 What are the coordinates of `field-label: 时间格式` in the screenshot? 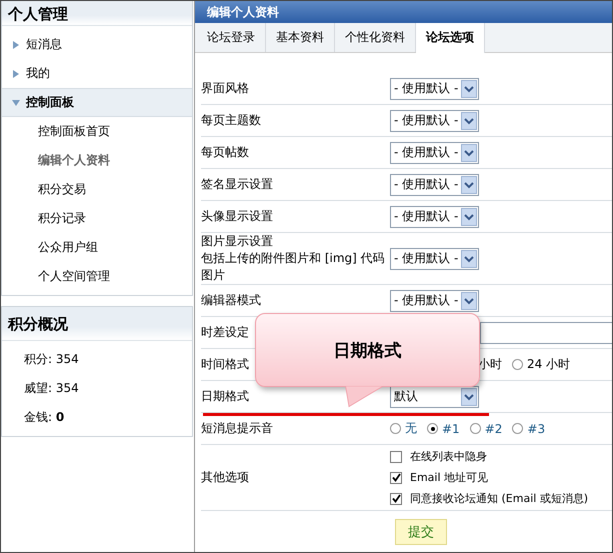 It's located at (225, 364).